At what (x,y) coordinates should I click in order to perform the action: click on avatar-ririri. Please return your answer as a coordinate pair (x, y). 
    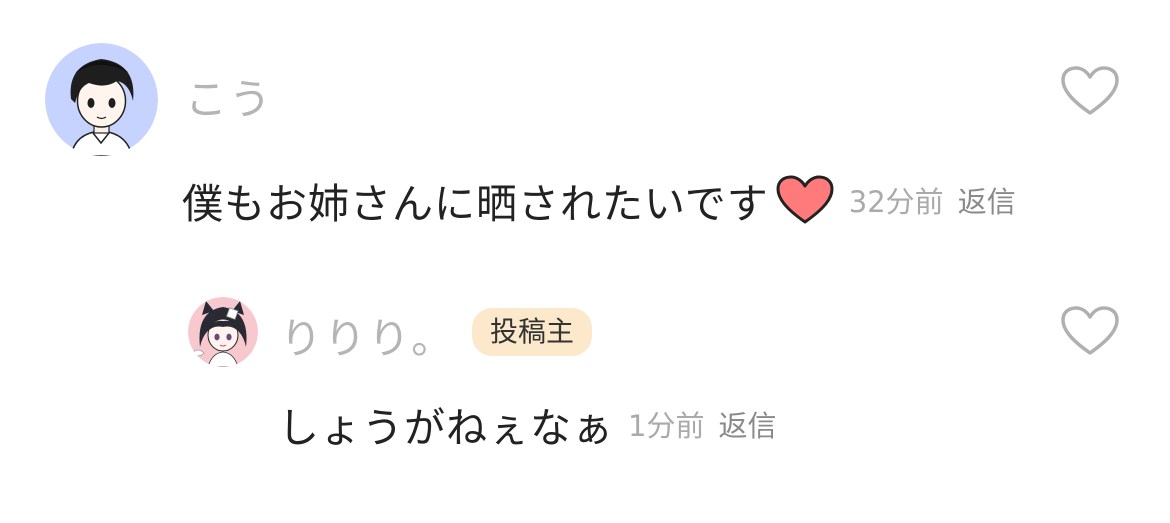
    Looking at the image, I should click on (223, 332).